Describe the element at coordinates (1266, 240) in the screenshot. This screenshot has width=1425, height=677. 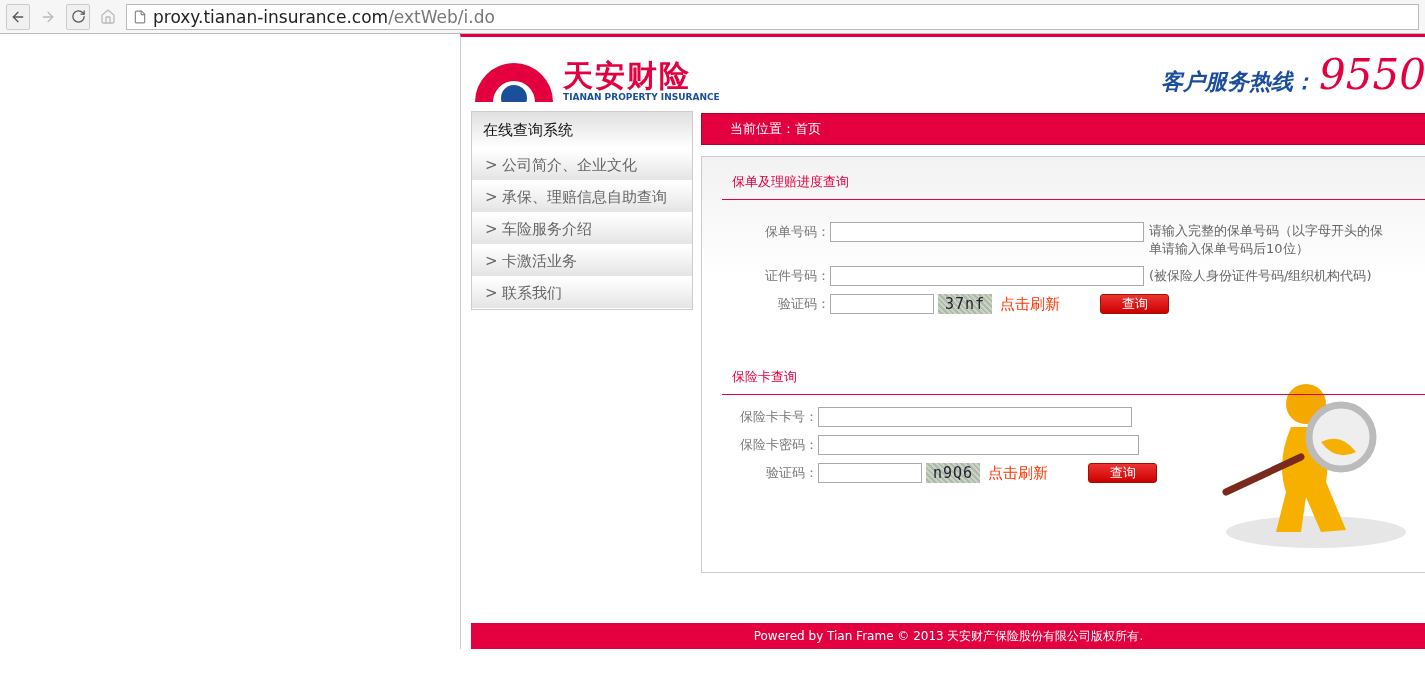
I see `hint-text: 请输入完整的保单号码（以字母开头的保单请输入保单号码后10位）` at that location.